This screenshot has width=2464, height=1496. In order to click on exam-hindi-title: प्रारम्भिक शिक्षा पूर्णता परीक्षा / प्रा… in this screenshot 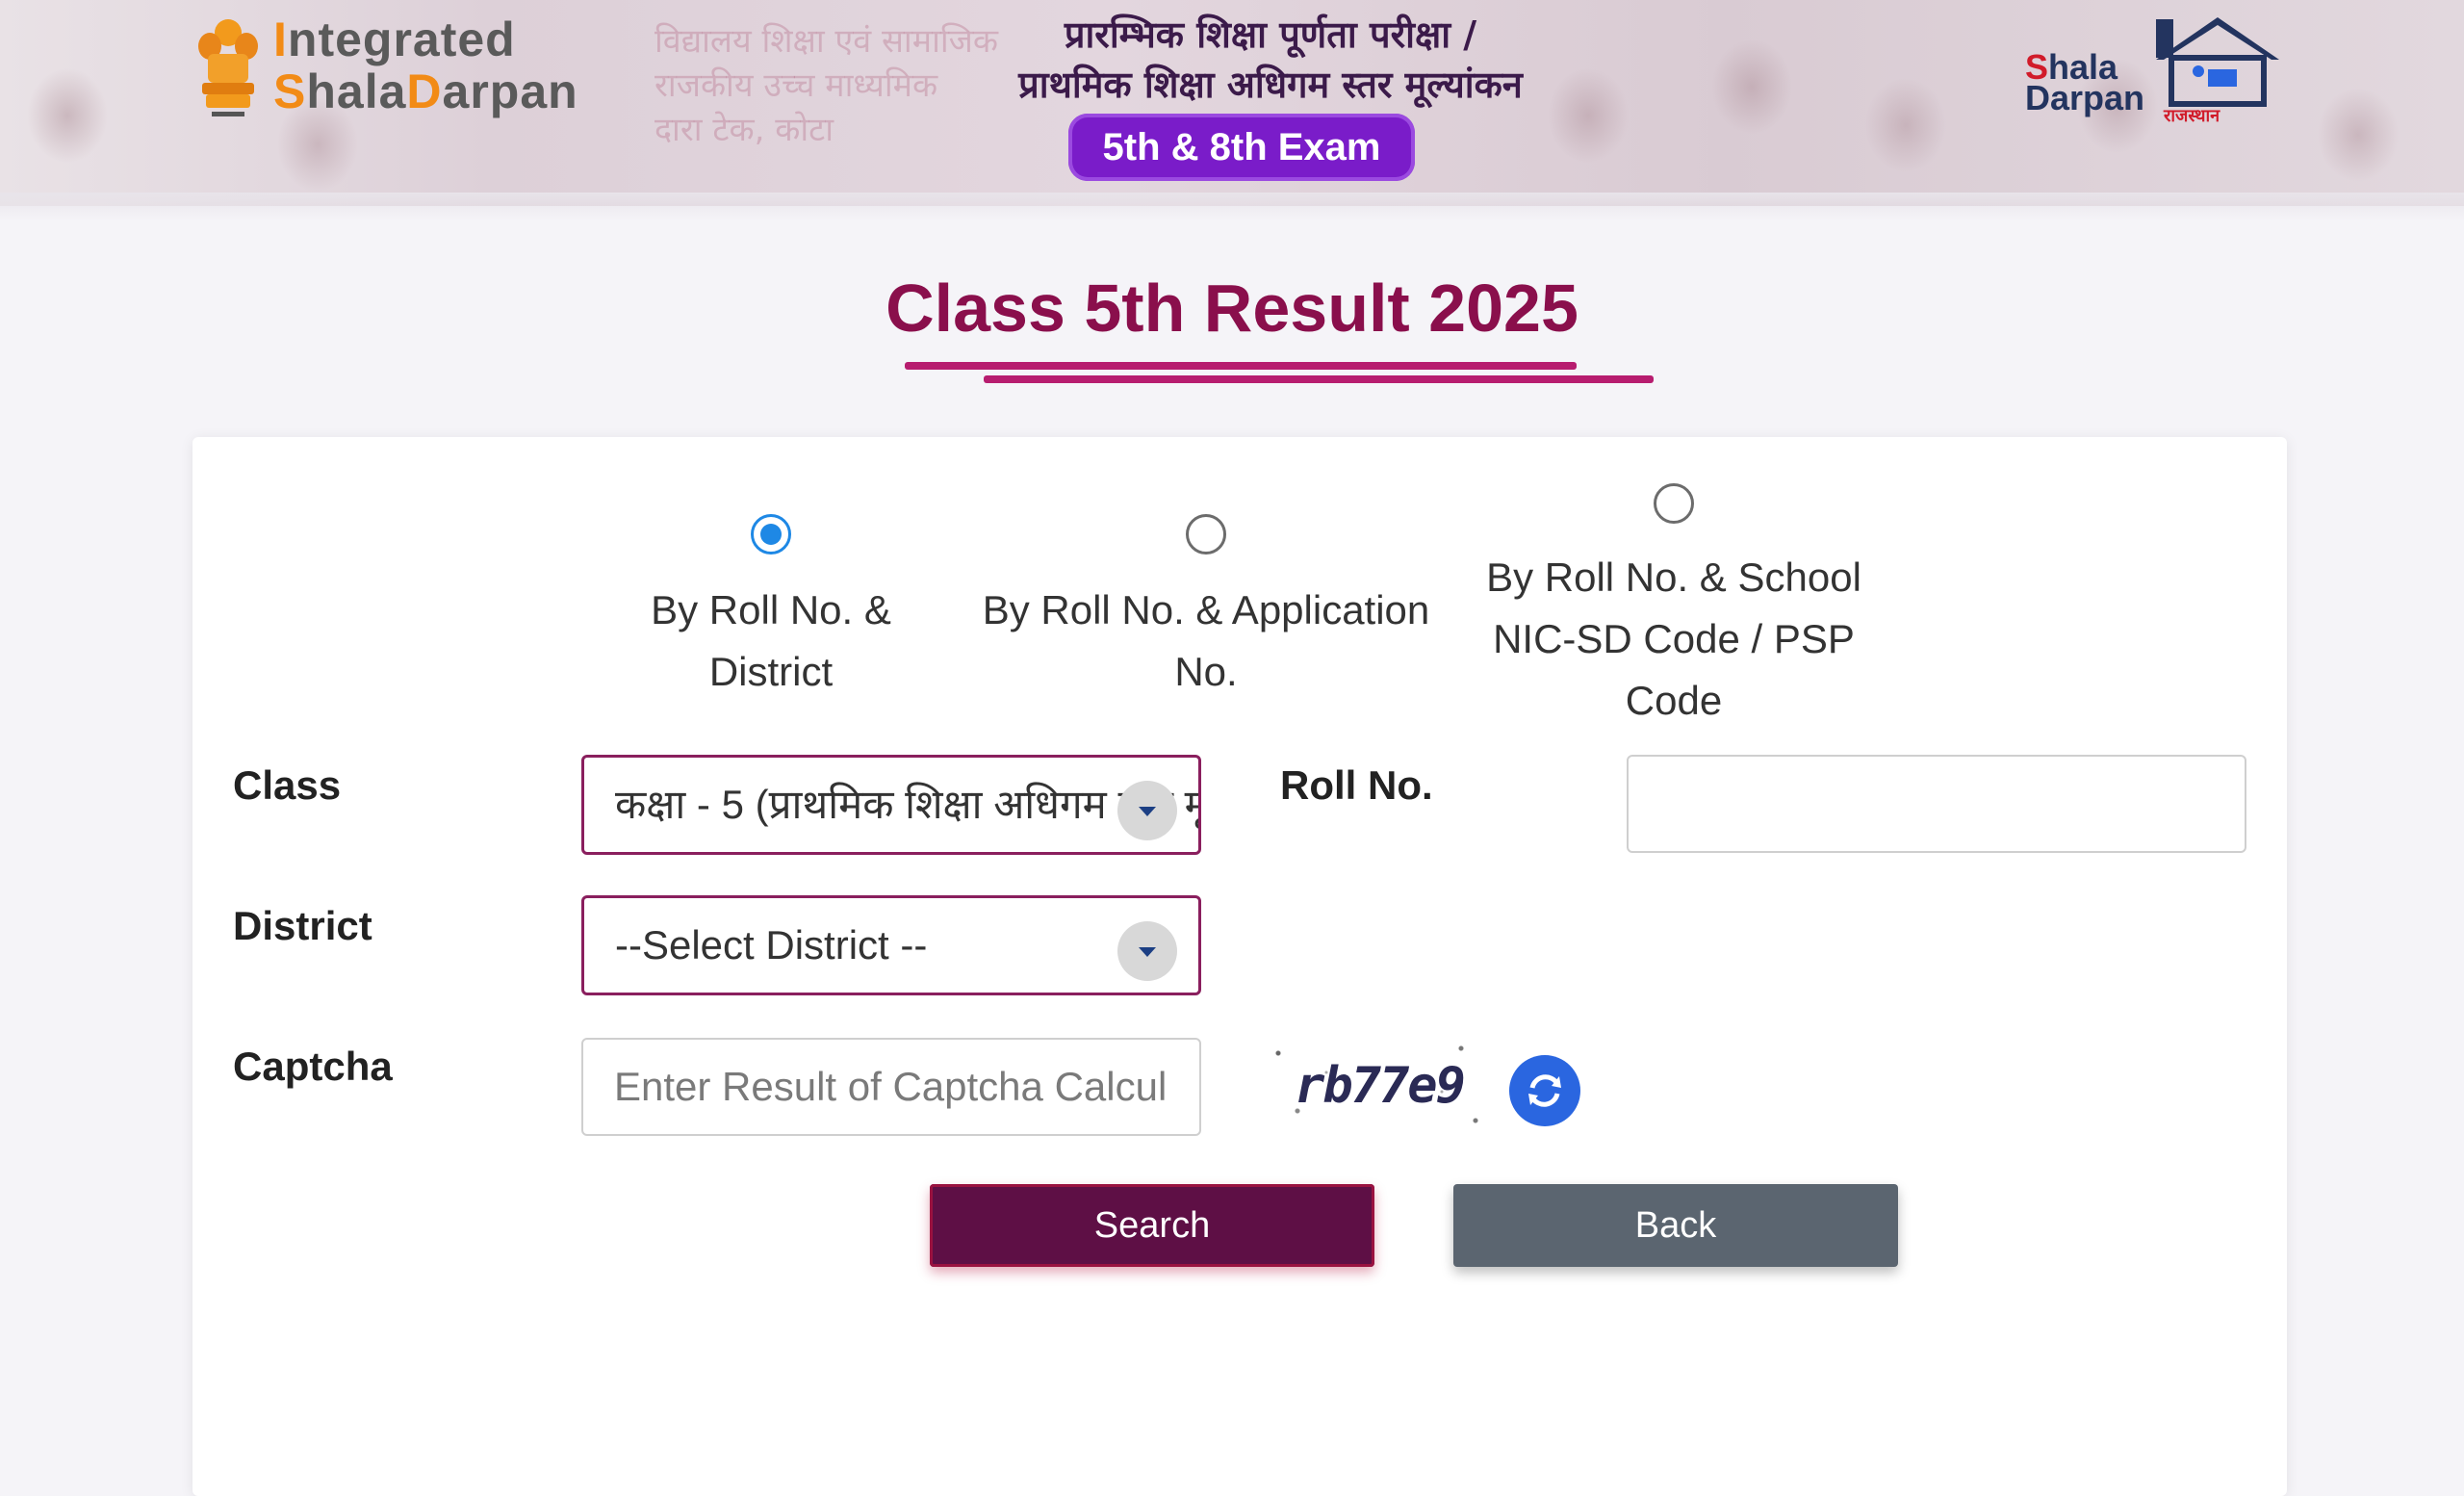, I will do `click(1270, 60)`.